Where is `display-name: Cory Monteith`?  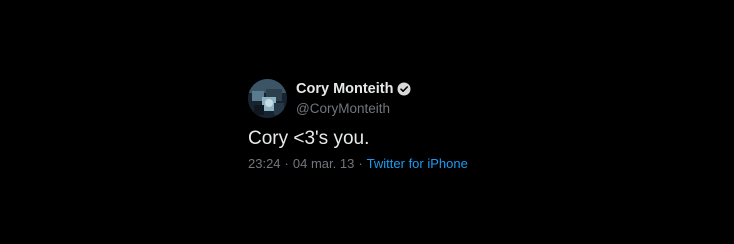
display-name: Cory Monteith is located at coordinates (344, 89).